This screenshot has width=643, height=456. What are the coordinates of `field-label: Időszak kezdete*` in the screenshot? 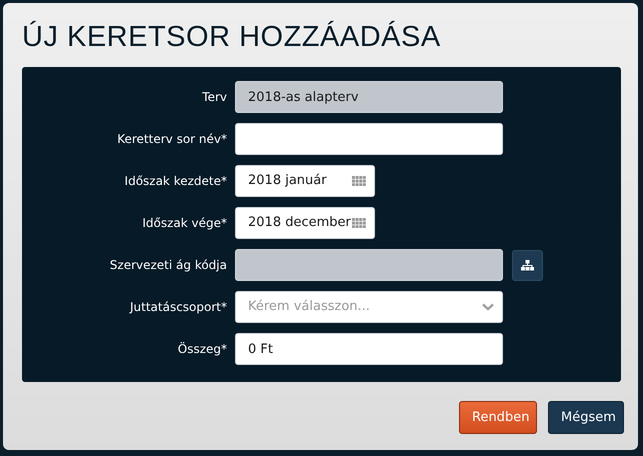 It's located at (175, 181).